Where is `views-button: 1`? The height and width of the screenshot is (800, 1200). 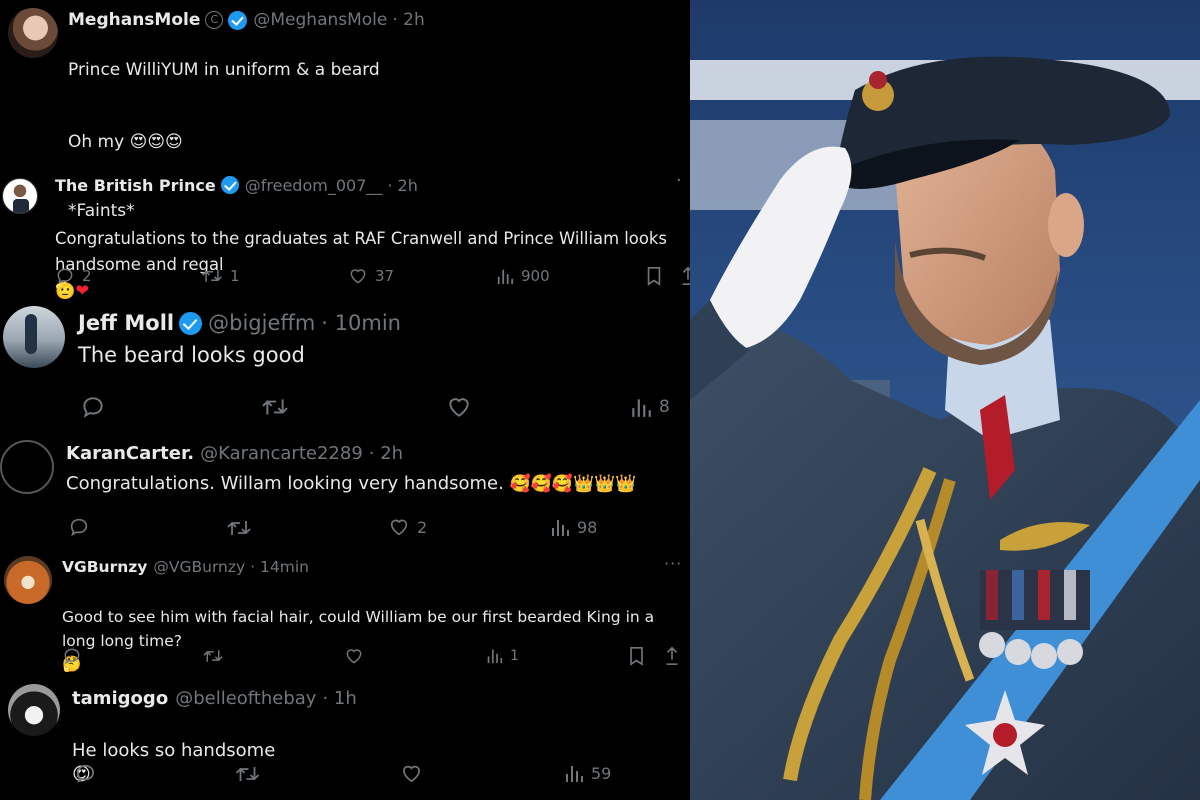
views-button: 1 is located at coordinates (502, 655).